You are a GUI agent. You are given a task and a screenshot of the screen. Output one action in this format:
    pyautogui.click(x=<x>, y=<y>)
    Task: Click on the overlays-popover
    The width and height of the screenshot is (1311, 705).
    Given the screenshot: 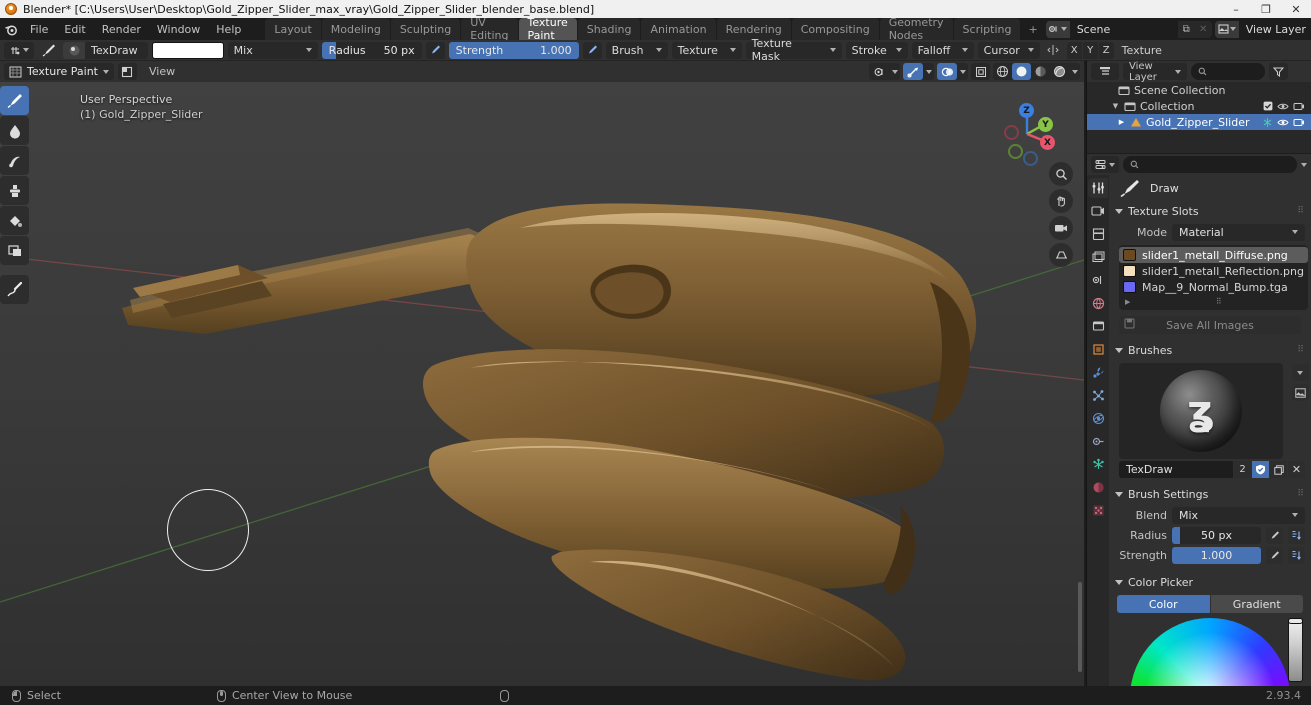 What is the action you would take?
    pyautogui.click(x=952, y=71)
    